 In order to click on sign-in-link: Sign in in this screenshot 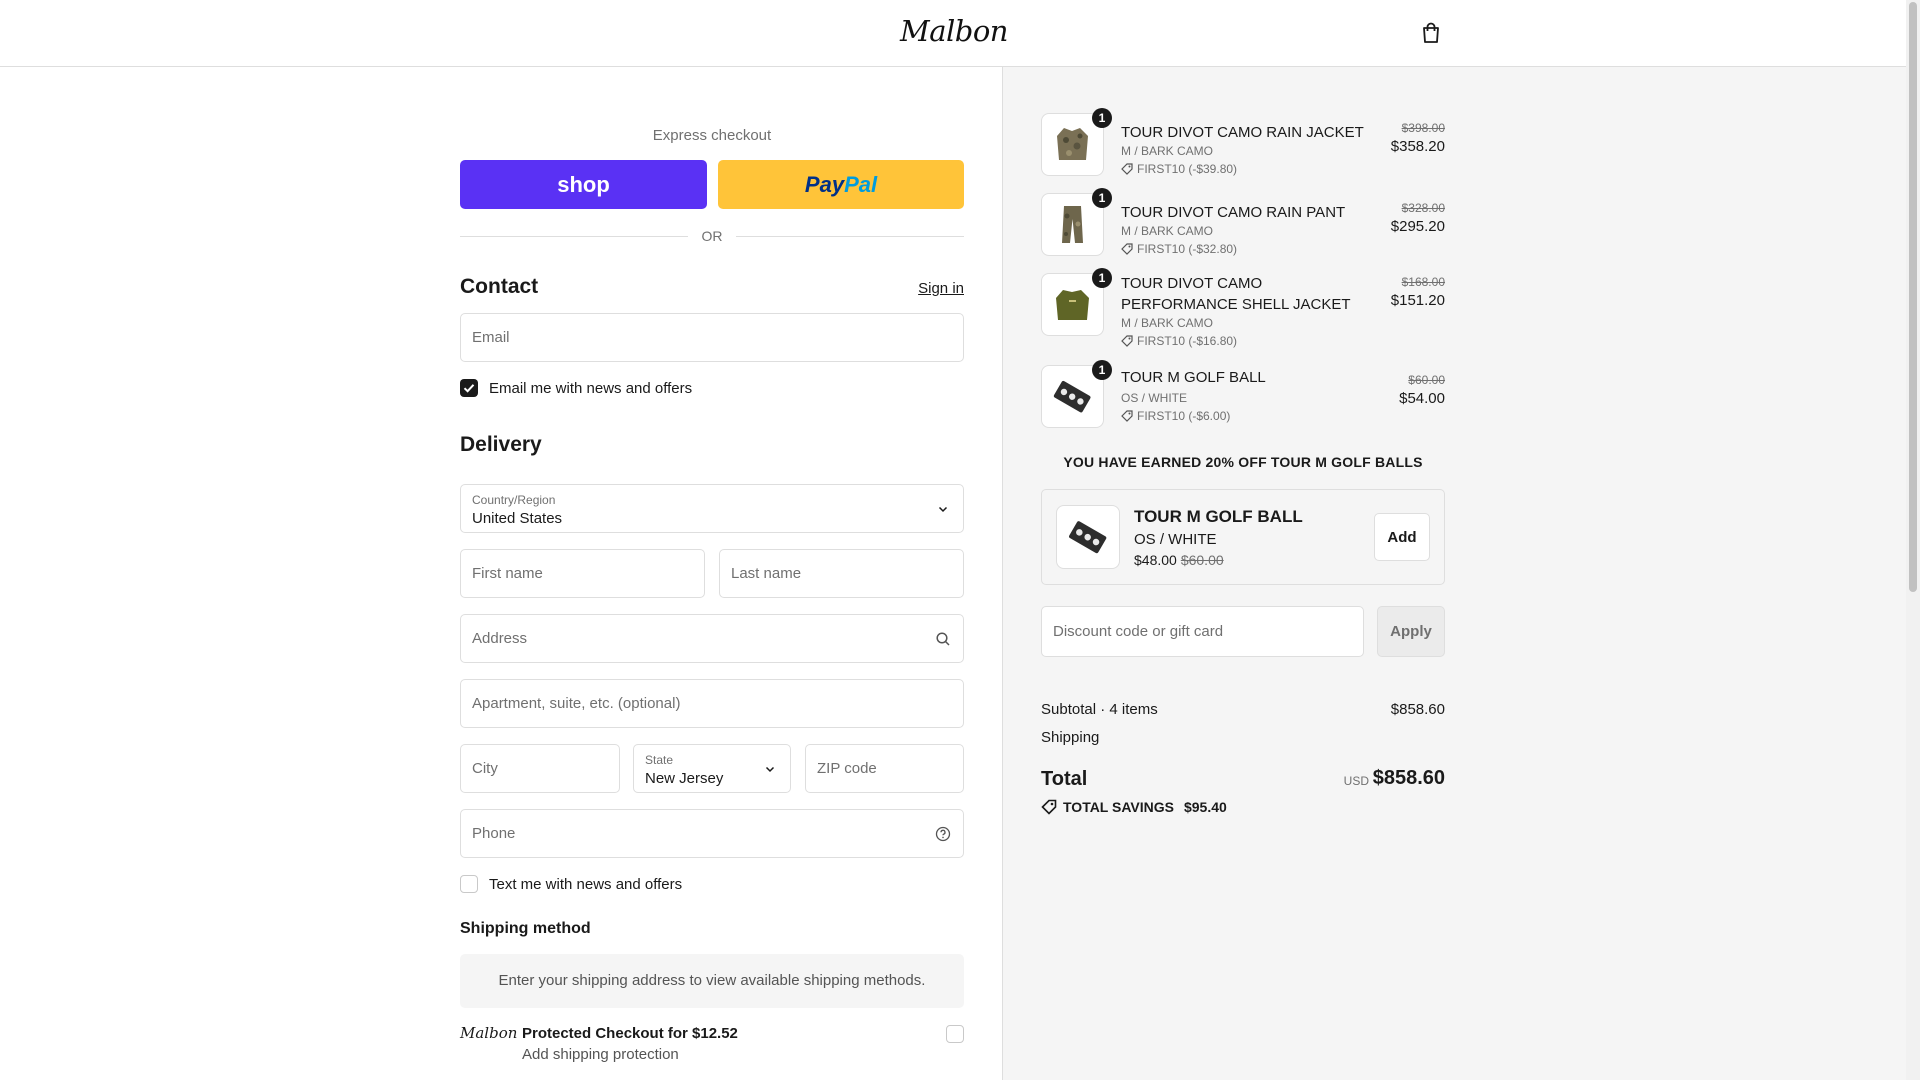, I will do `click(941, 288)`.